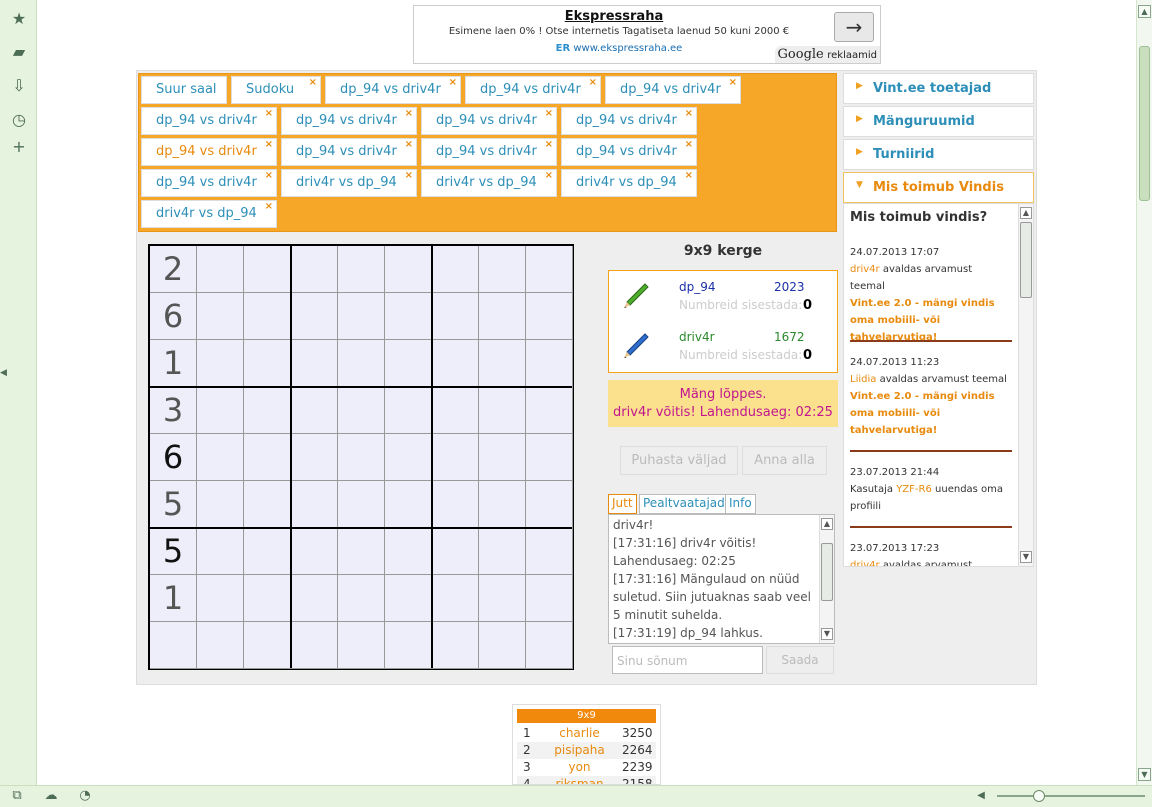 Image resolution: width=1152 pixels, height=807 pixels. Describe the element at coordinates (697, 337) in the screenshot. I see `player-name: driv4r` at that location.